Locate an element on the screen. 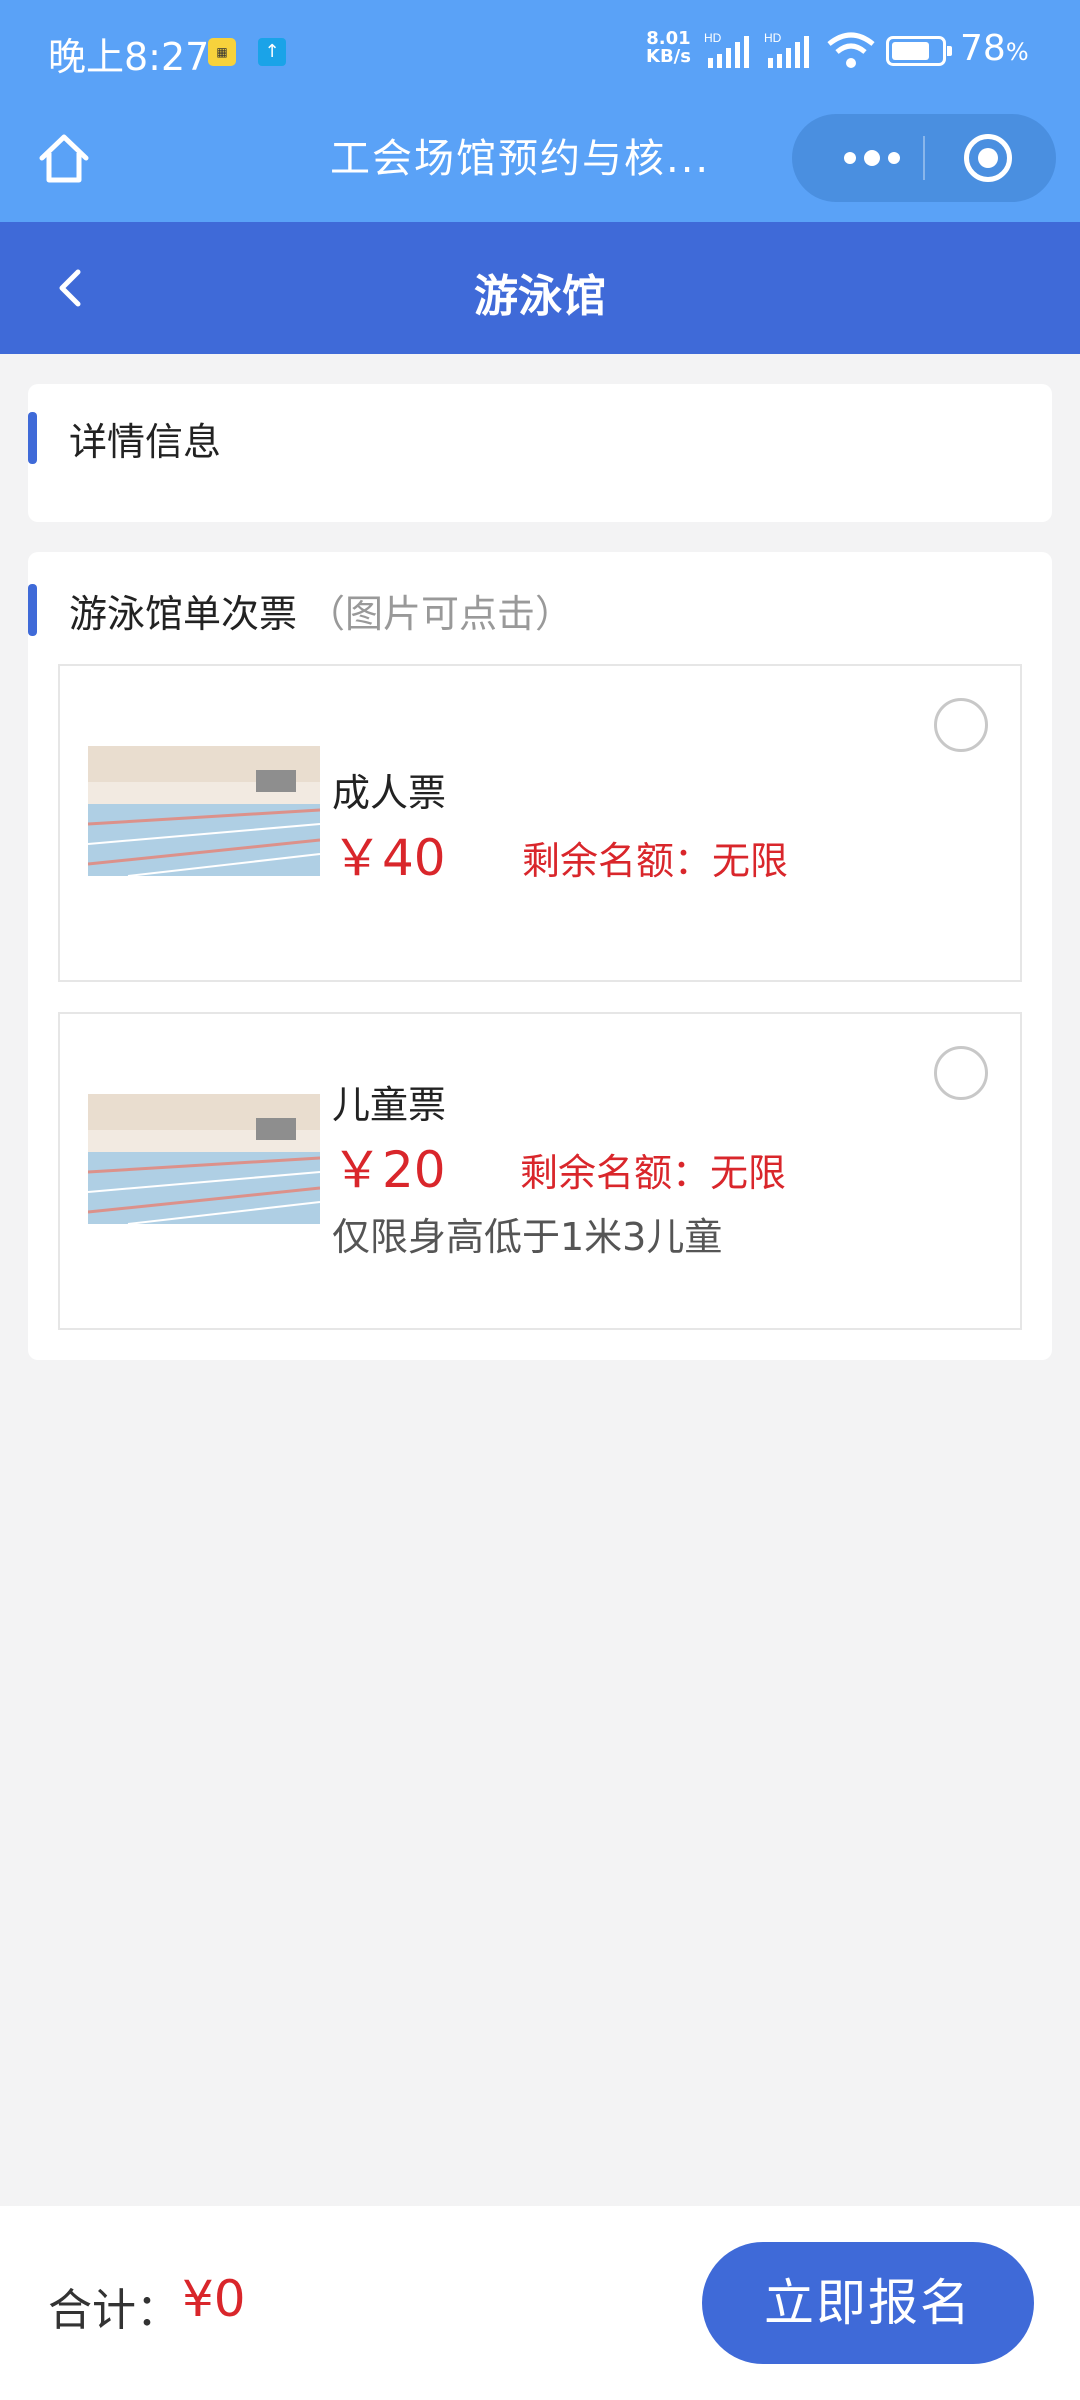 This screenshot has height=2400, width=1080. details-section-head: 详情信息 is located at coordinates (124, 438).